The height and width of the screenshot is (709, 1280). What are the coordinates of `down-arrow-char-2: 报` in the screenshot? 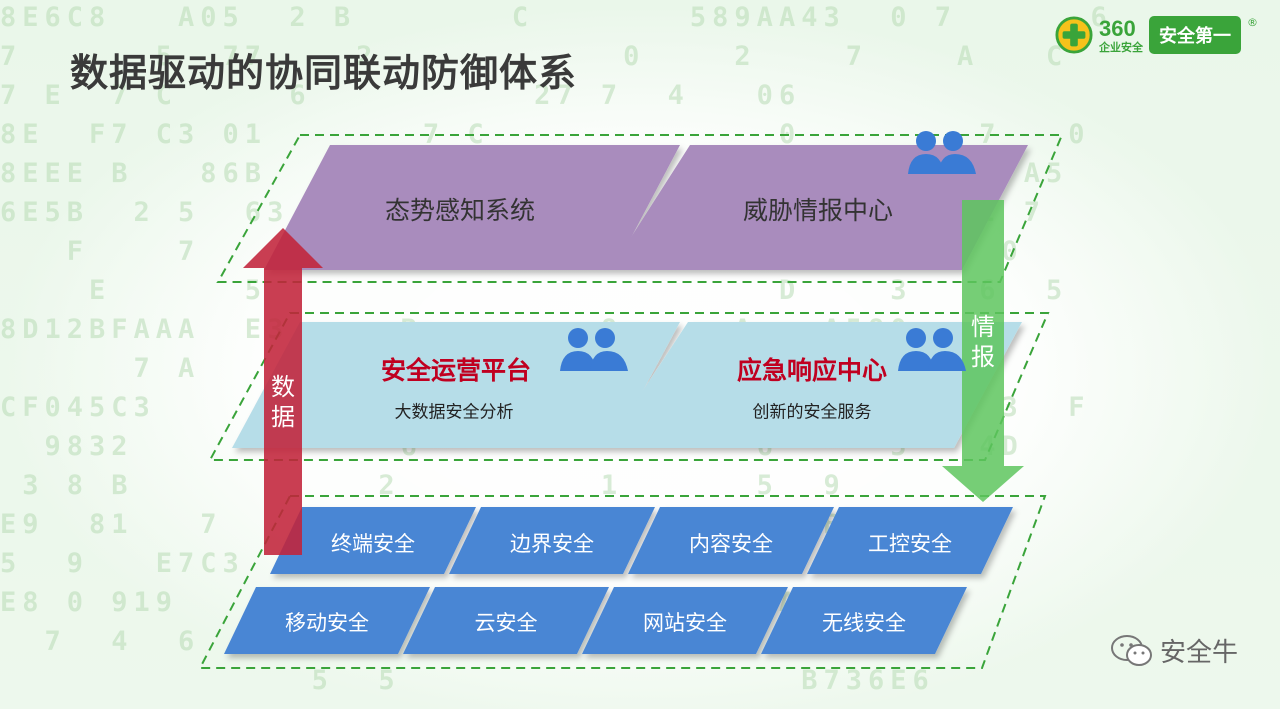 It's located at (983, 357).